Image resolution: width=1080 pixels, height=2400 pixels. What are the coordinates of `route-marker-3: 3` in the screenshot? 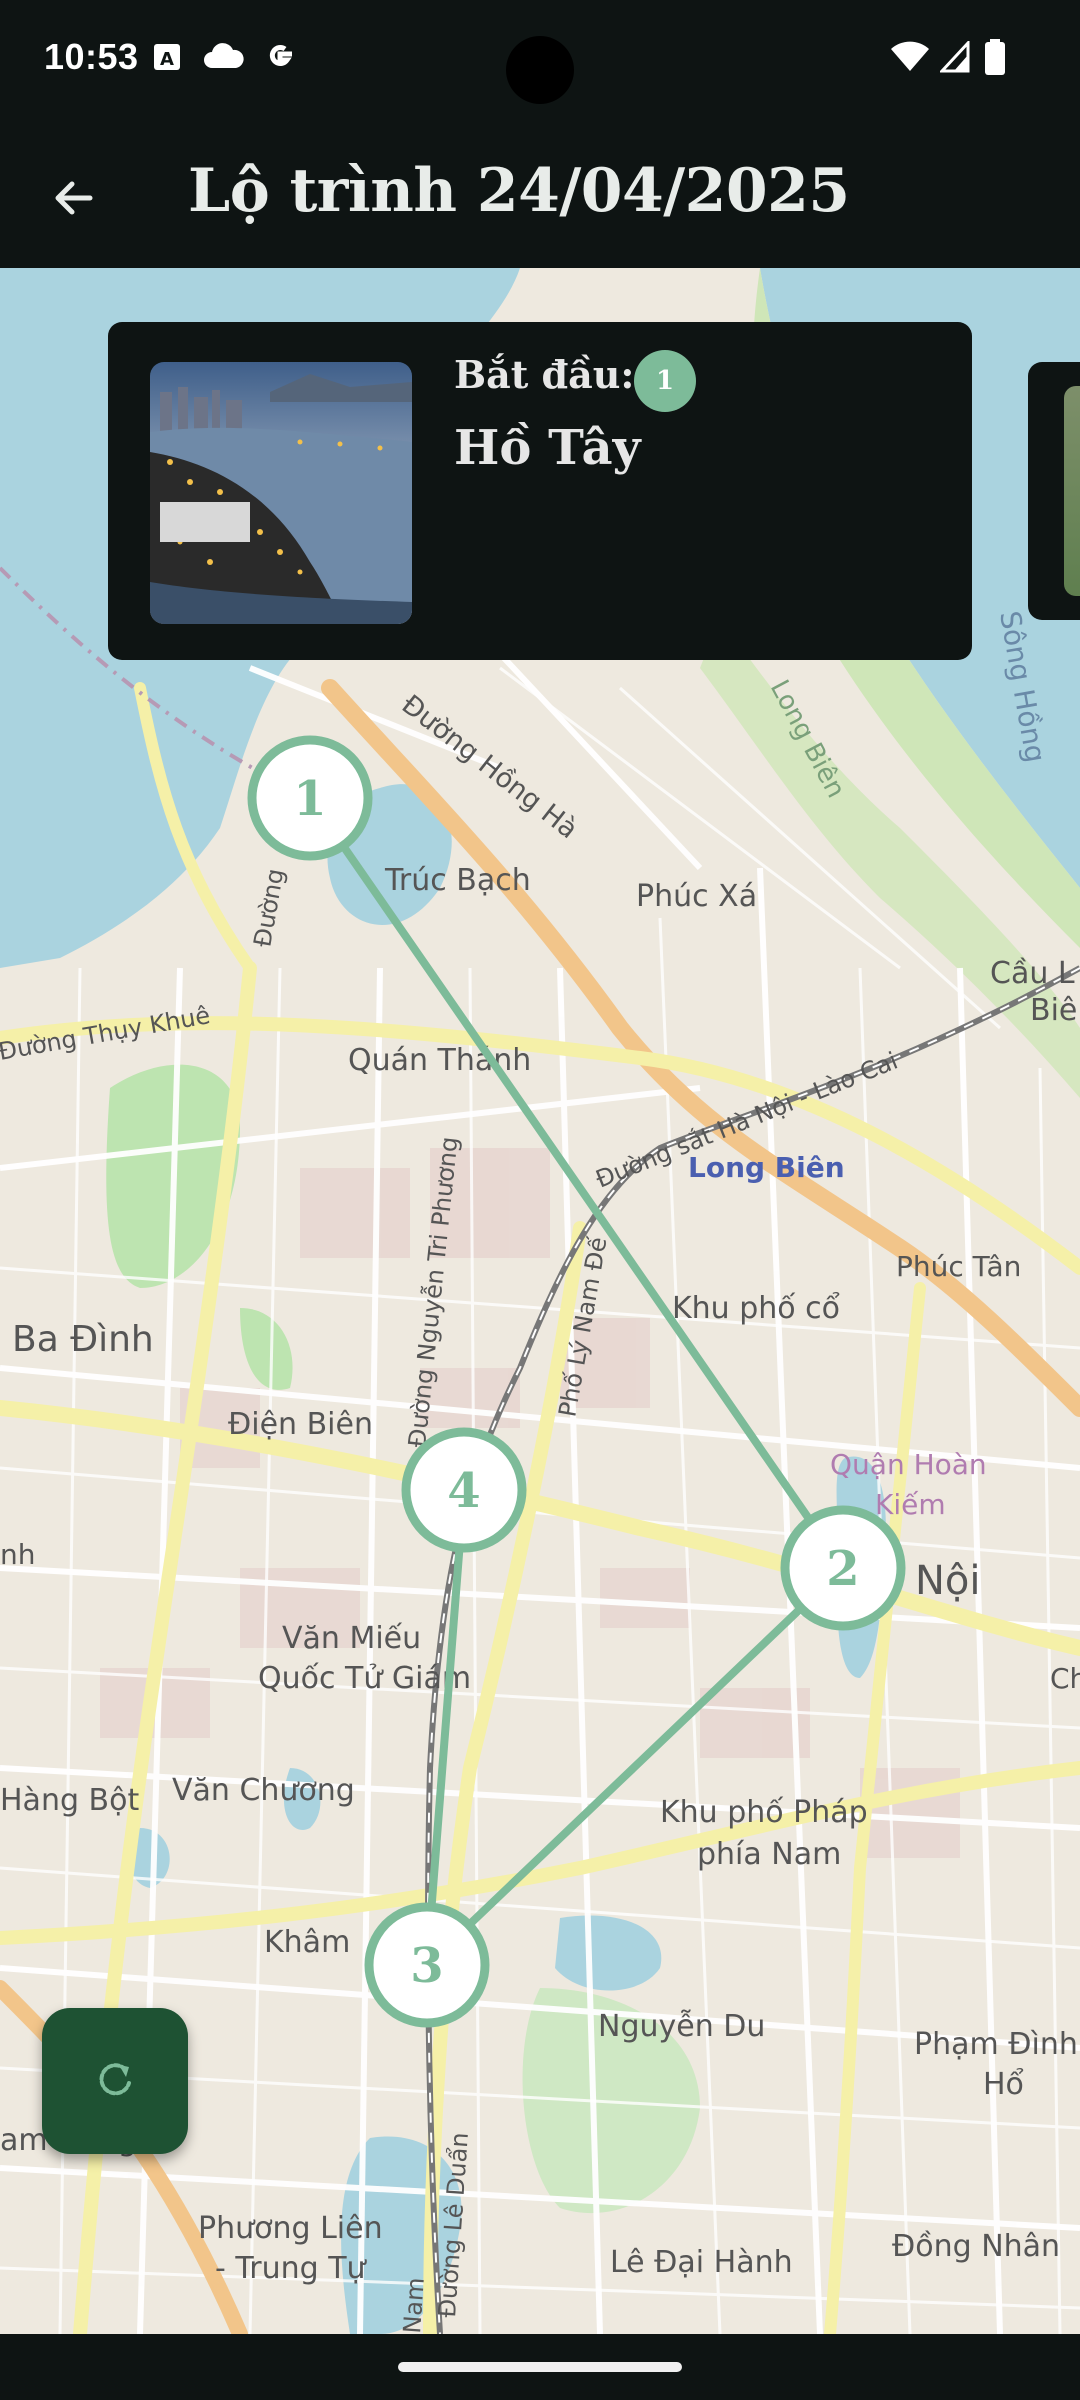 It's located at (427, 1965).